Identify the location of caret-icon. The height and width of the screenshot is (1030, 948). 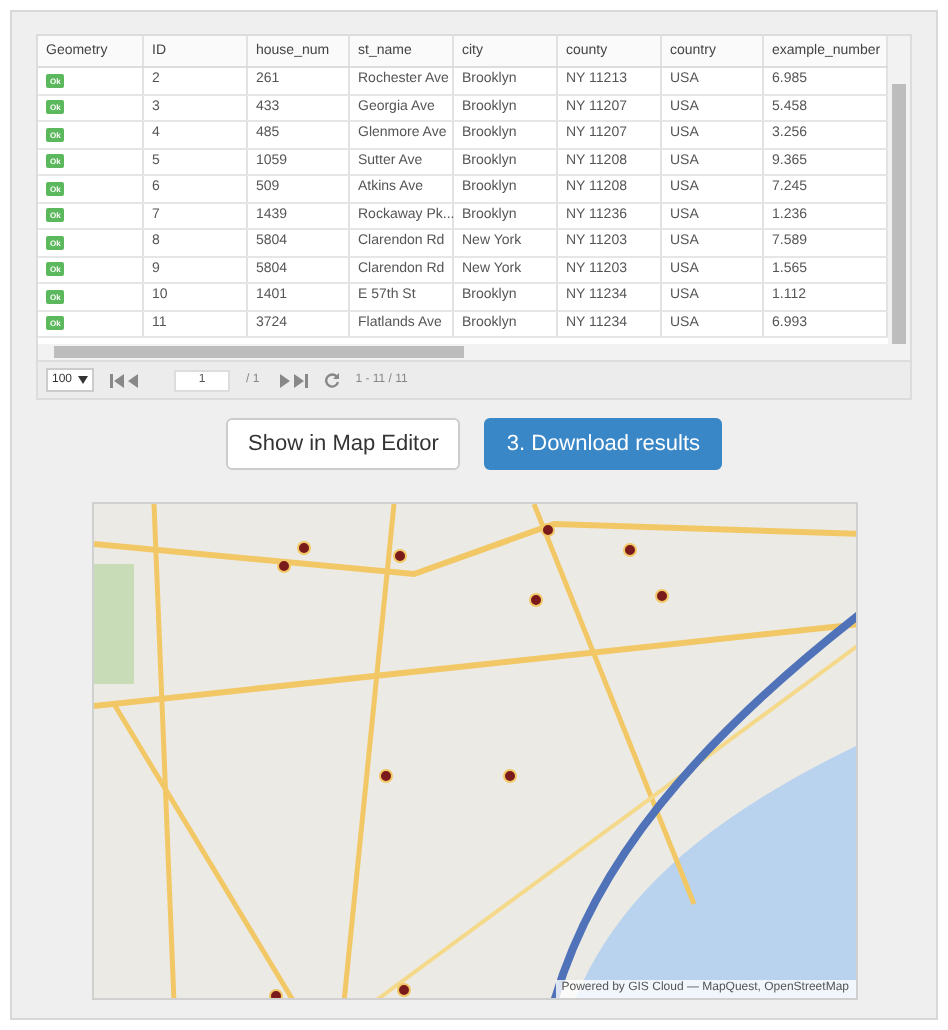
(83, 380).